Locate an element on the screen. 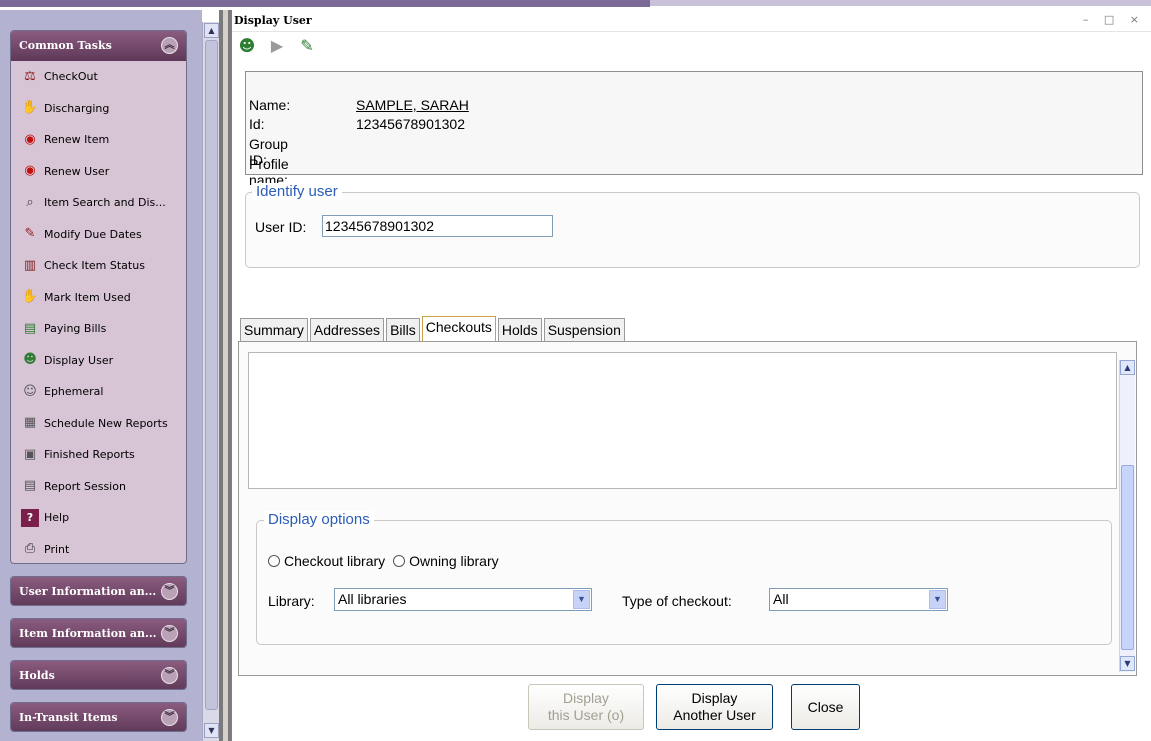  tab-holds: Holds is located at coordinates (519, 329).